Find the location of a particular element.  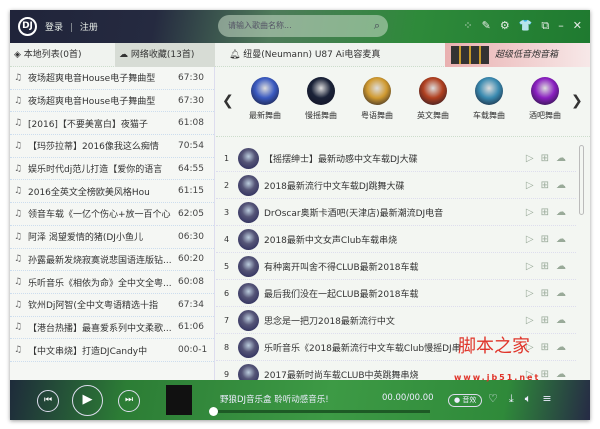

settings-icon: ⚙ is located at coordinates (505, 26).